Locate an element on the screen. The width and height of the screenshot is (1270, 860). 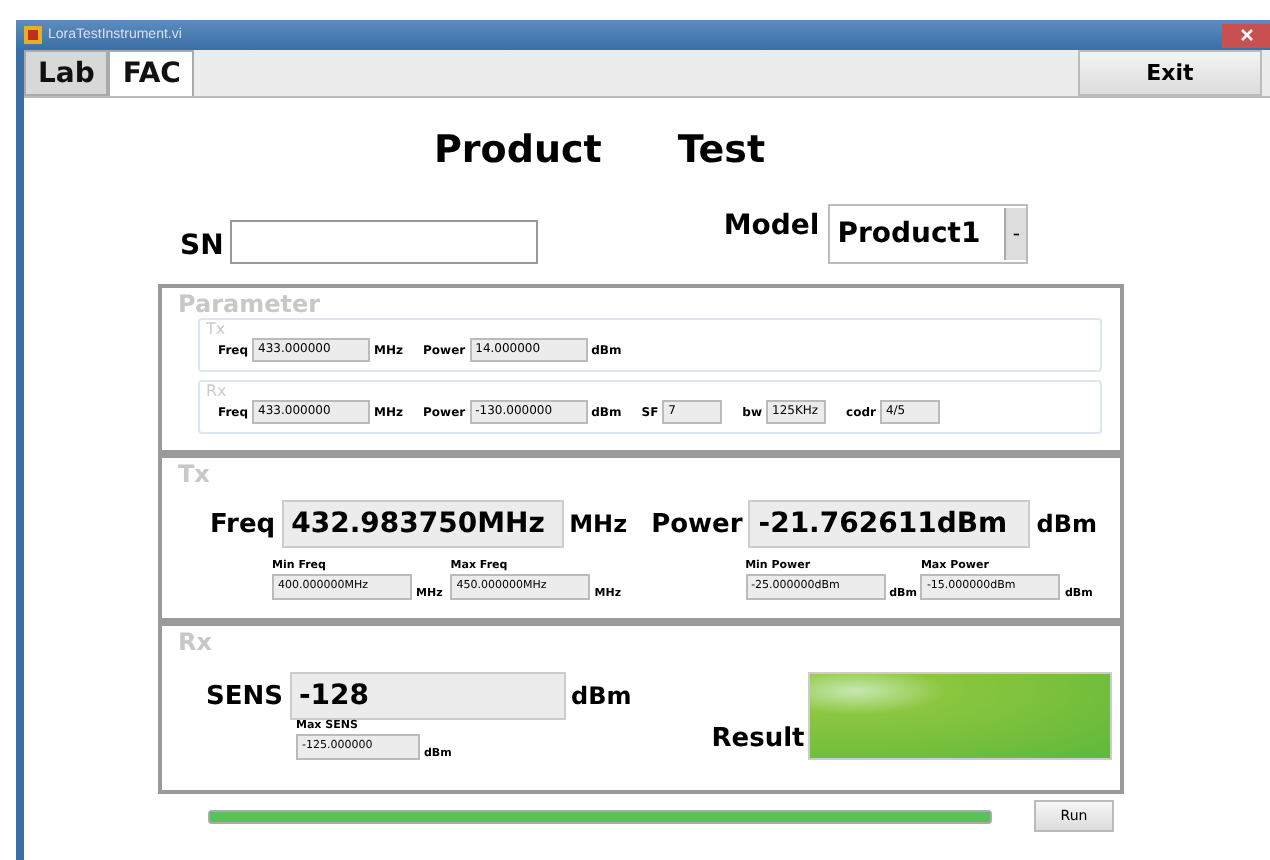
exit-button: Exit is located at coordinates (1170, 73).